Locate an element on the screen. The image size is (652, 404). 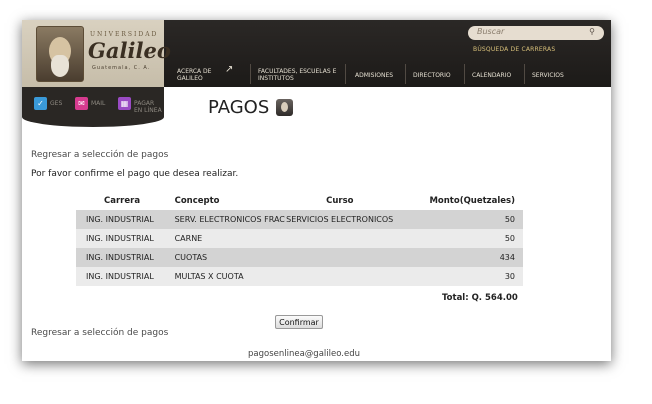
university-logo: UNIVERSIDAD Galileo Guatemala, C. A. is located at coordinates (96, 53).